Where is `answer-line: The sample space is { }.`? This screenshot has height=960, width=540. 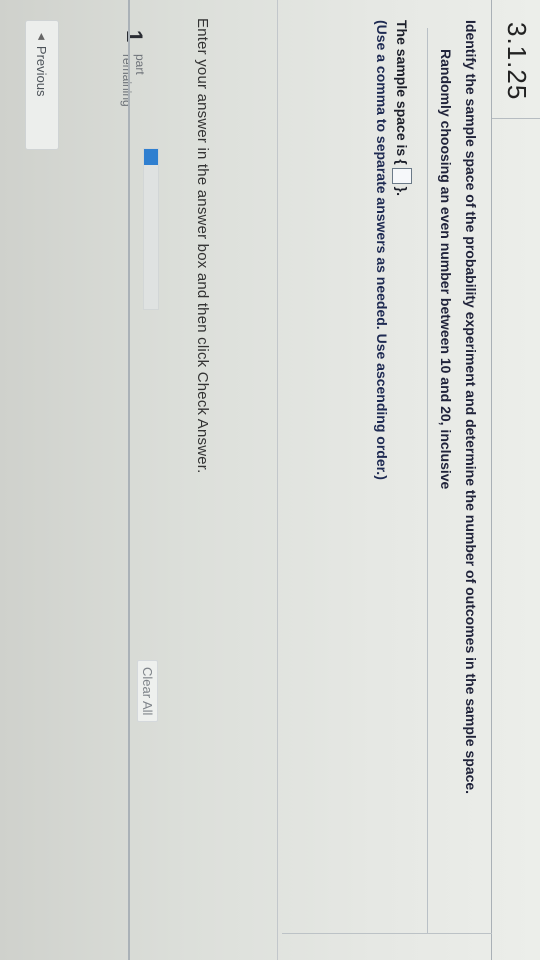 answer-line: The sample space is { }. is located at coordinates (402, 108).